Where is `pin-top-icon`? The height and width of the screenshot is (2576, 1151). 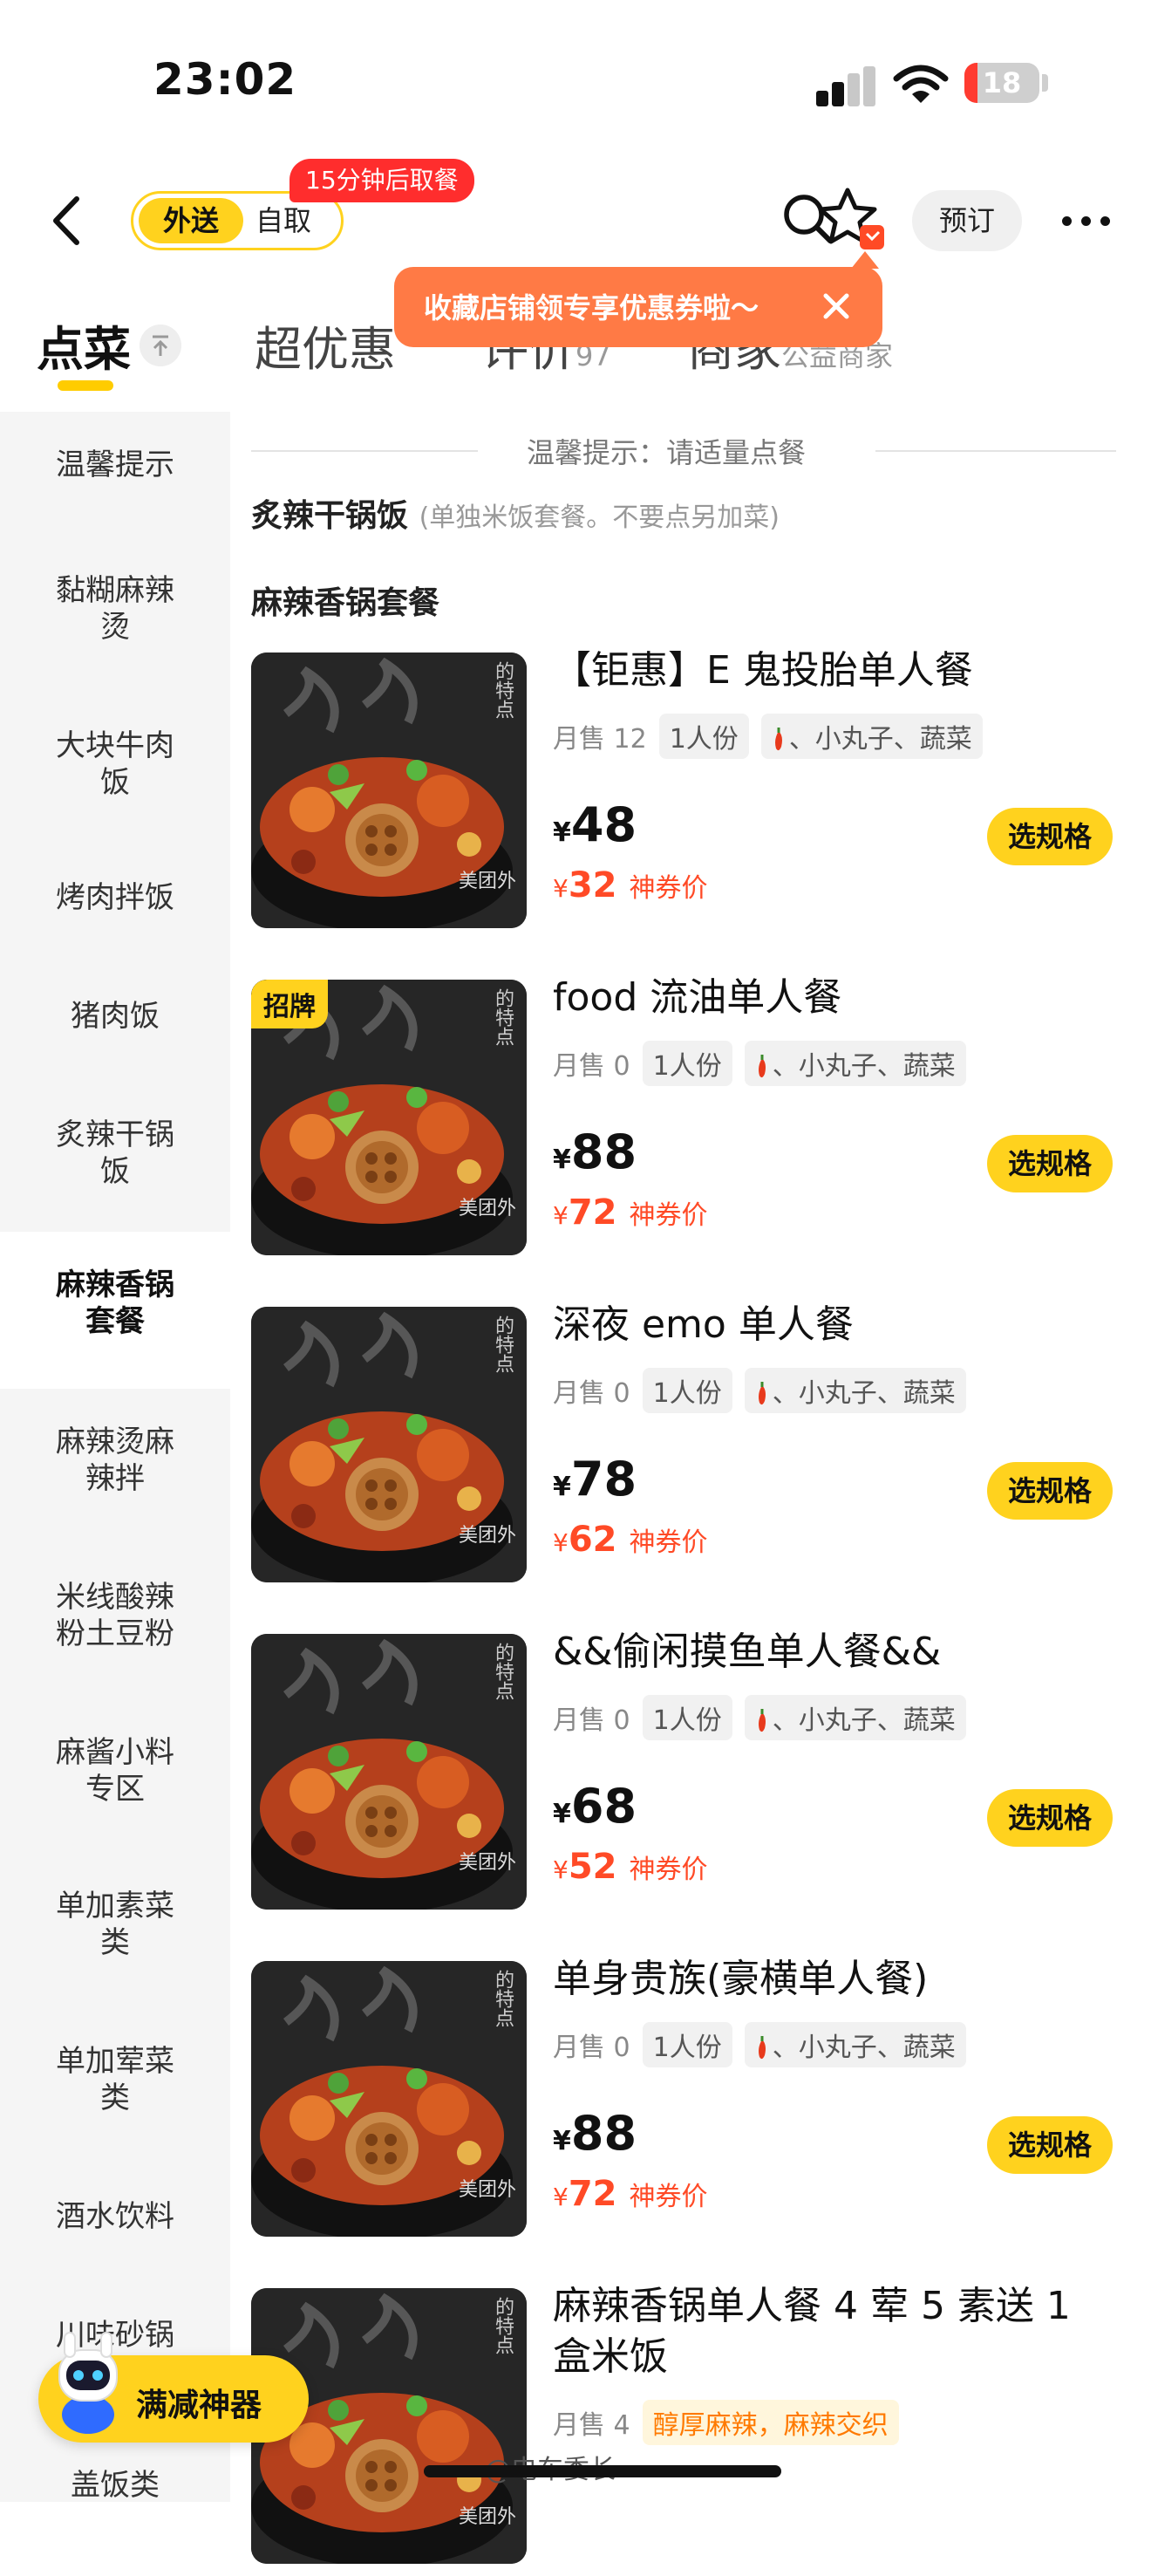 pin-top-icon is located at coordinates (160, 345).